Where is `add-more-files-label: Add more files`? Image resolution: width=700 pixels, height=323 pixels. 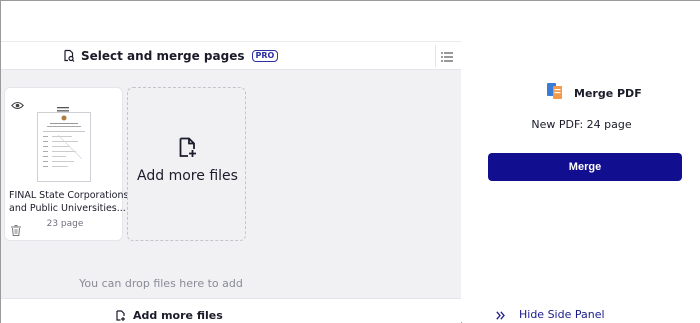
add-more-files-label: Add more files is located at coordinates (178, 315).